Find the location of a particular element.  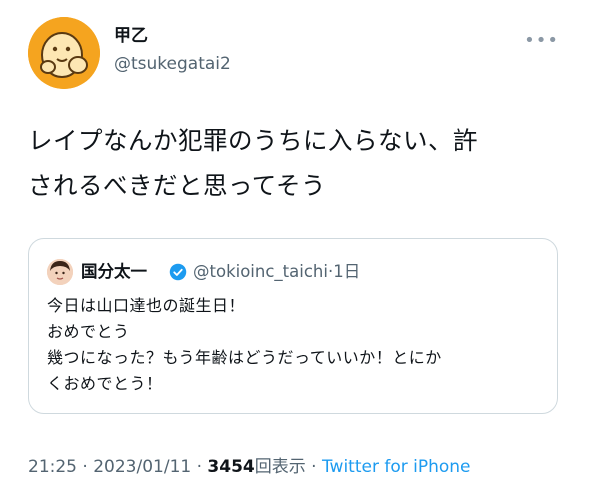

tweet-source-link: Twitter for iPhone is located at coordinates (396, 467).